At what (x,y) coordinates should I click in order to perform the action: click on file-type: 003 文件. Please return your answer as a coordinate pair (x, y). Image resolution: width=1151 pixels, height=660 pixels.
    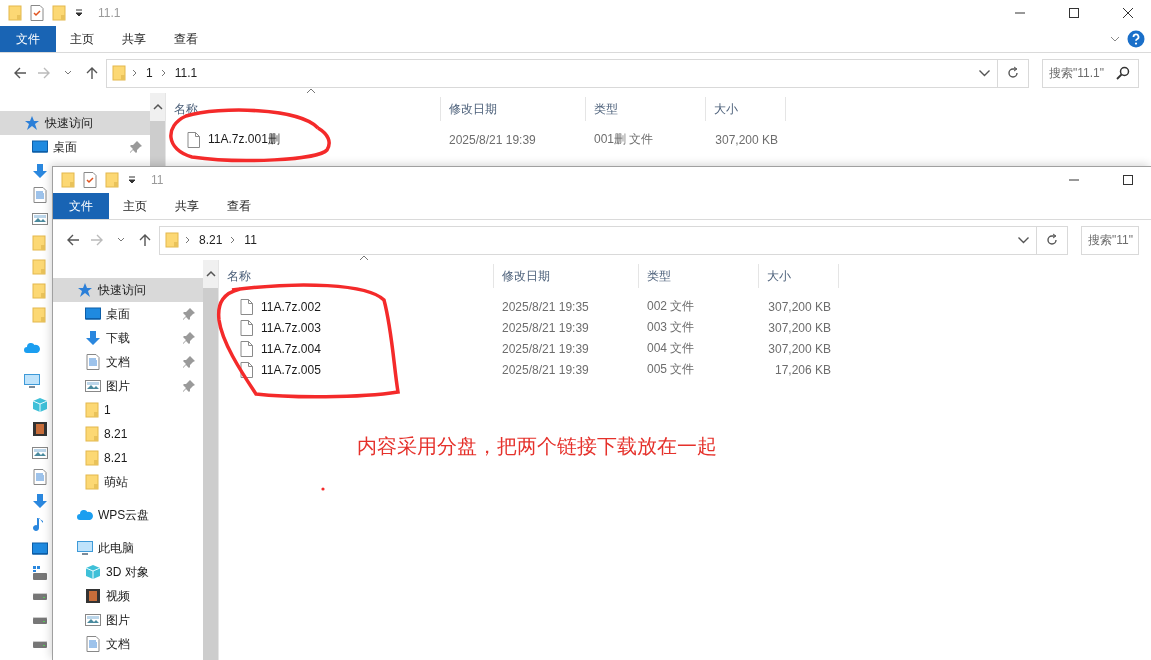
    Looking at the image, I should click on (671, 327).